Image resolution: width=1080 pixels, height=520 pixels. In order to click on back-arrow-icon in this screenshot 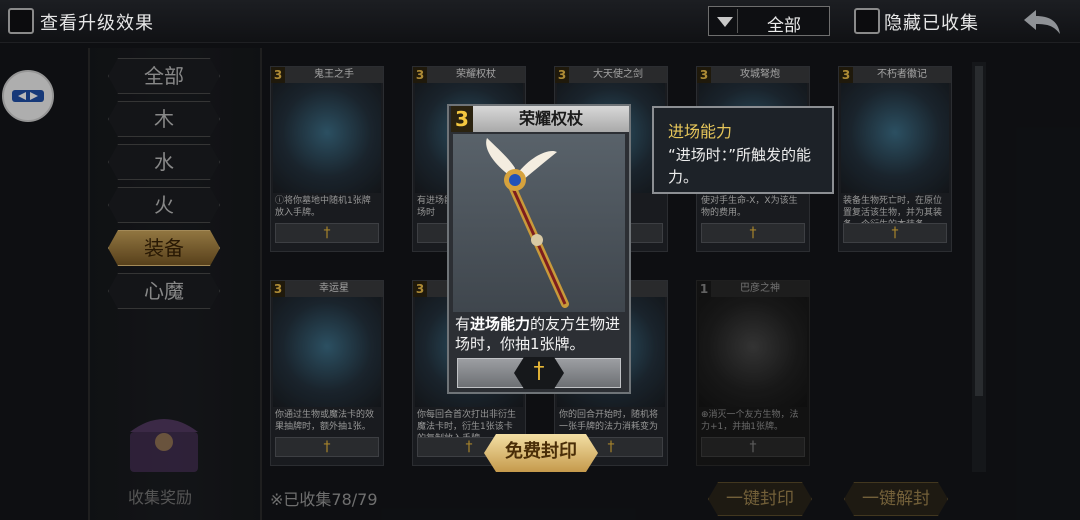, I will do `click(1042, 22)`.